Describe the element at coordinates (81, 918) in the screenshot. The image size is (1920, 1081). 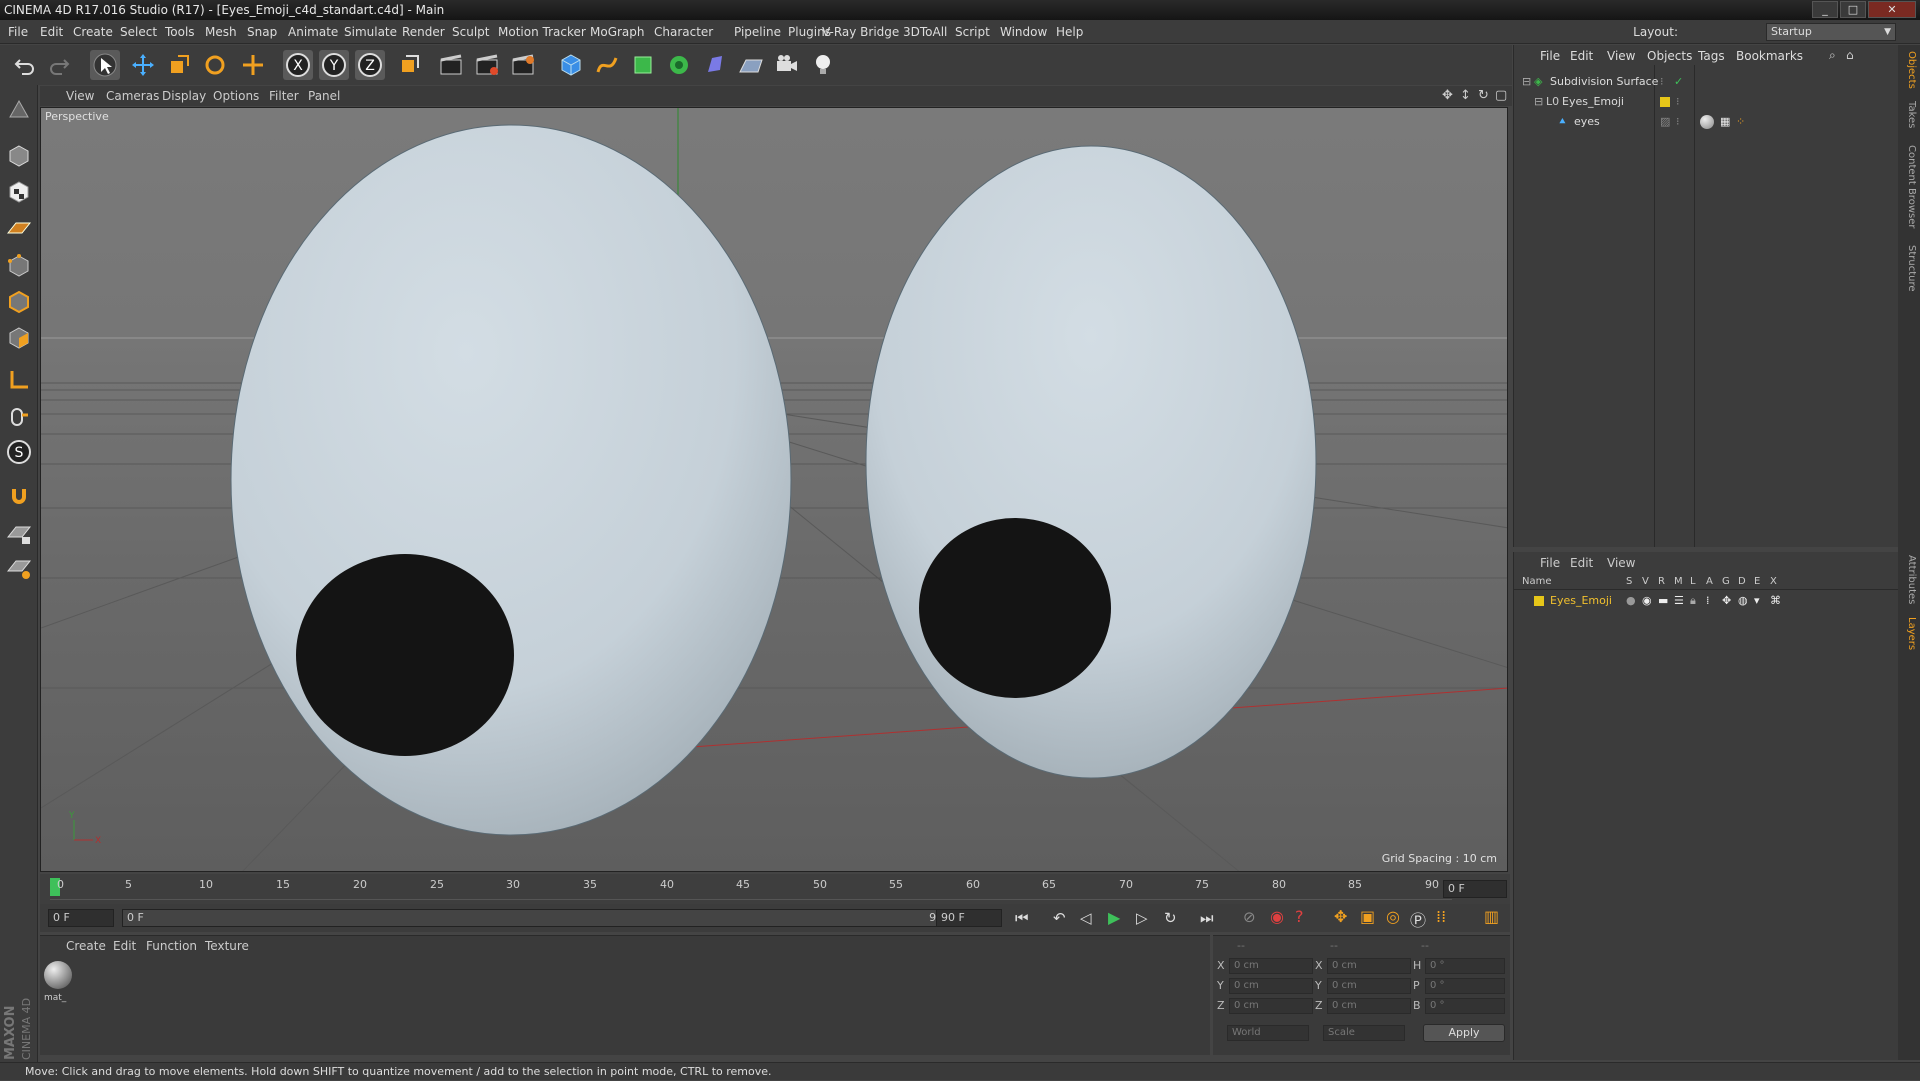
I see `start-frame-field: 0 F` at that location.